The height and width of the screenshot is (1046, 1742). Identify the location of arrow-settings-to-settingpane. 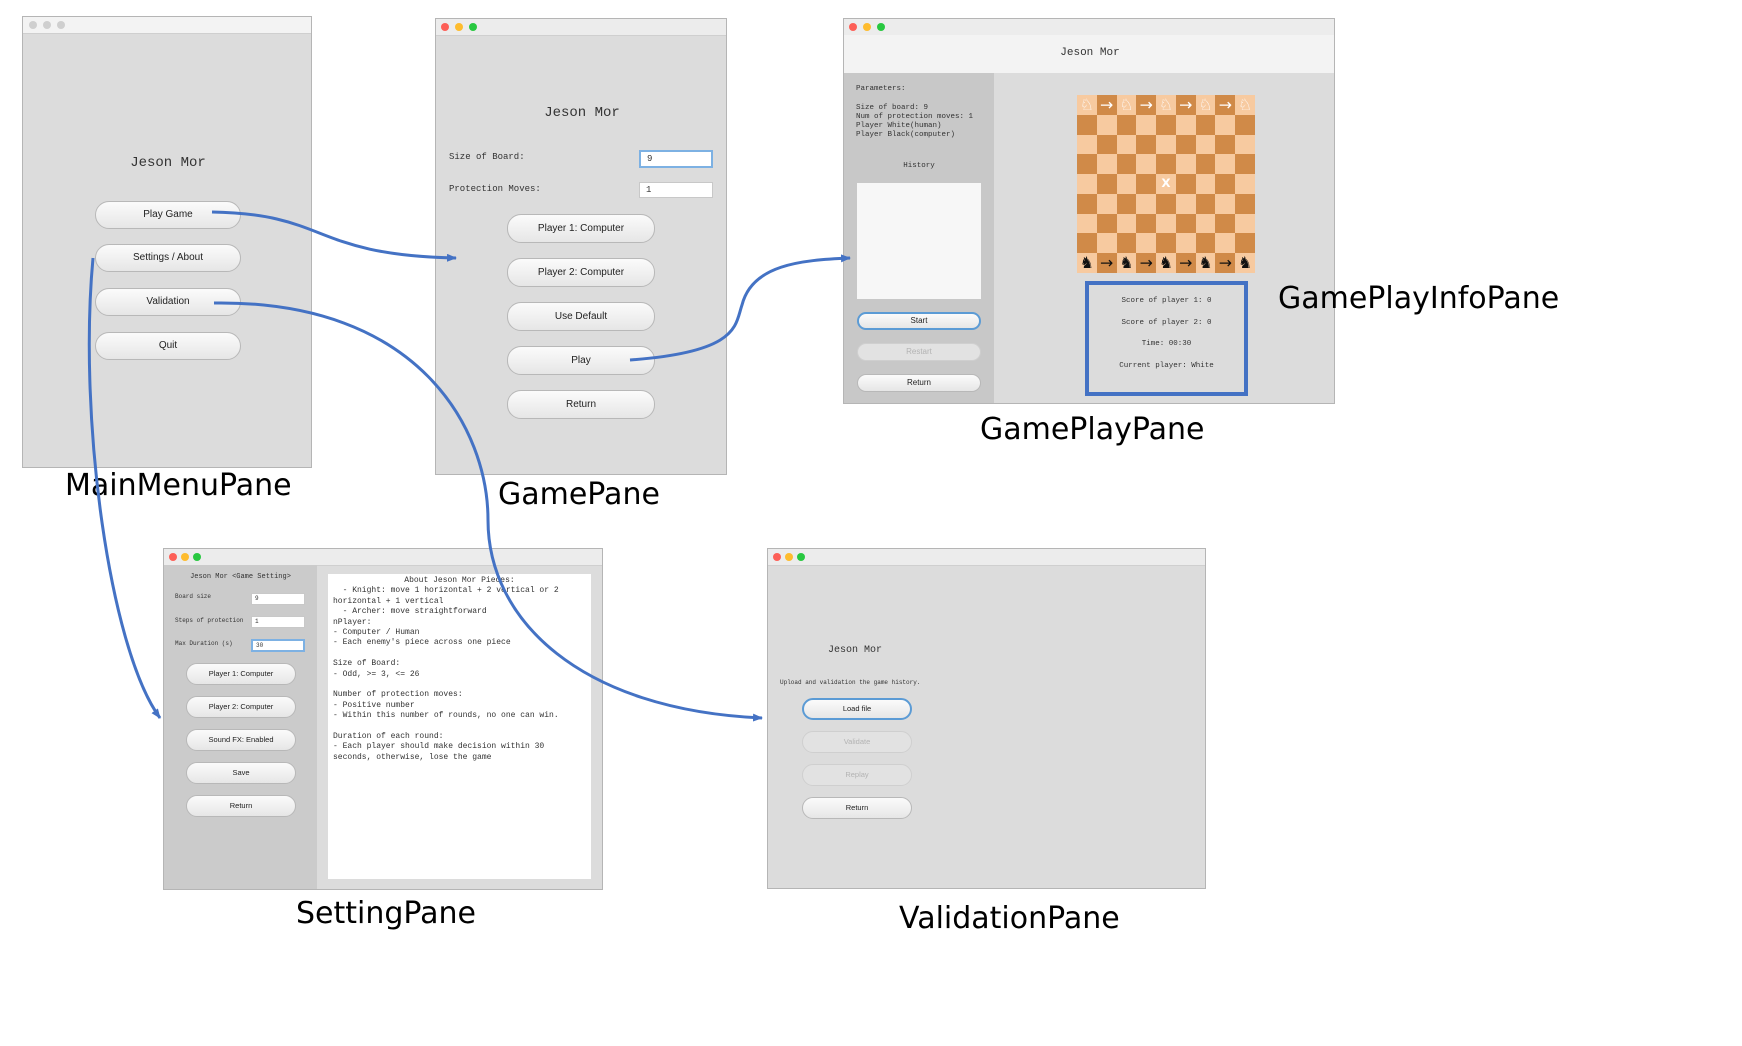
(124, 488).